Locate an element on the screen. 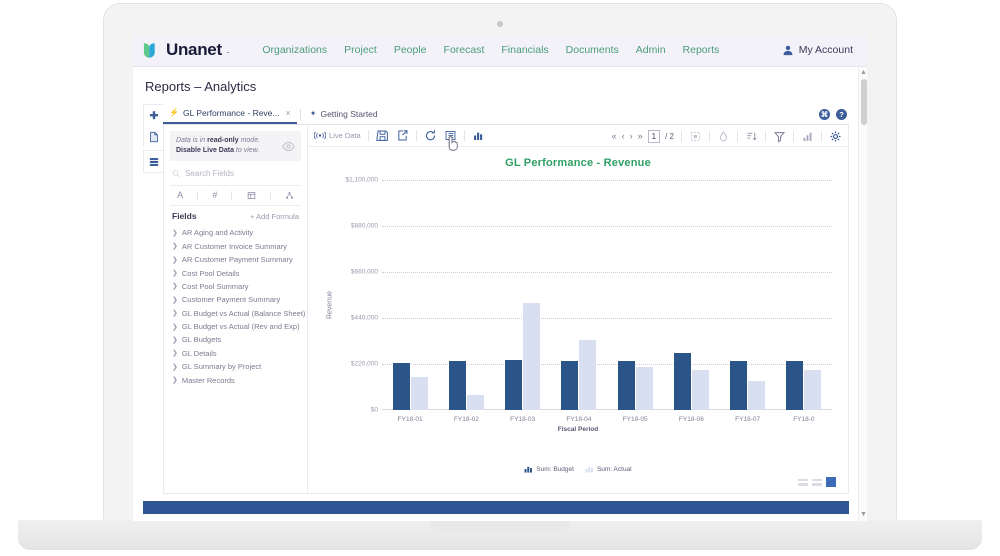 This screenshot has width=1000, height=556. live-data-toggle: Live Data is located at coordinates (337, 135).